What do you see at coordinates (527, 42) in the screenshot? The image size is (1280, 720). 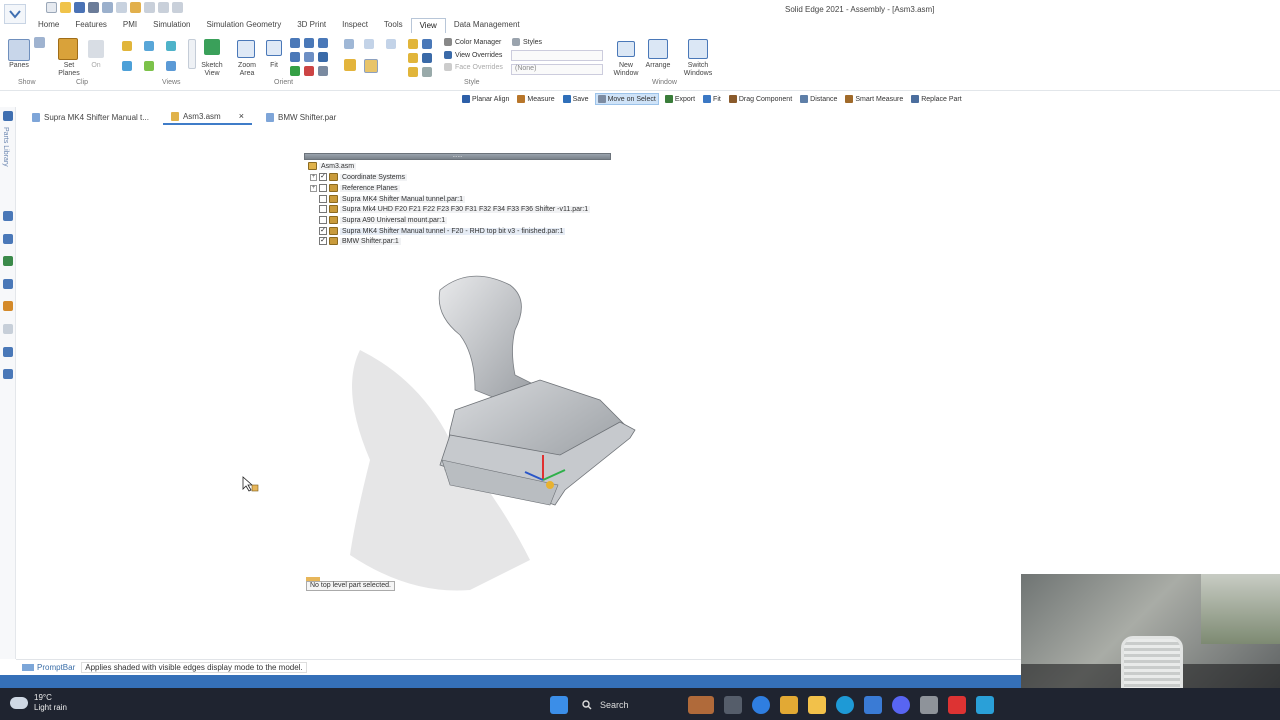 I see `styles-button: Styles` at bounding box center [527, 42].